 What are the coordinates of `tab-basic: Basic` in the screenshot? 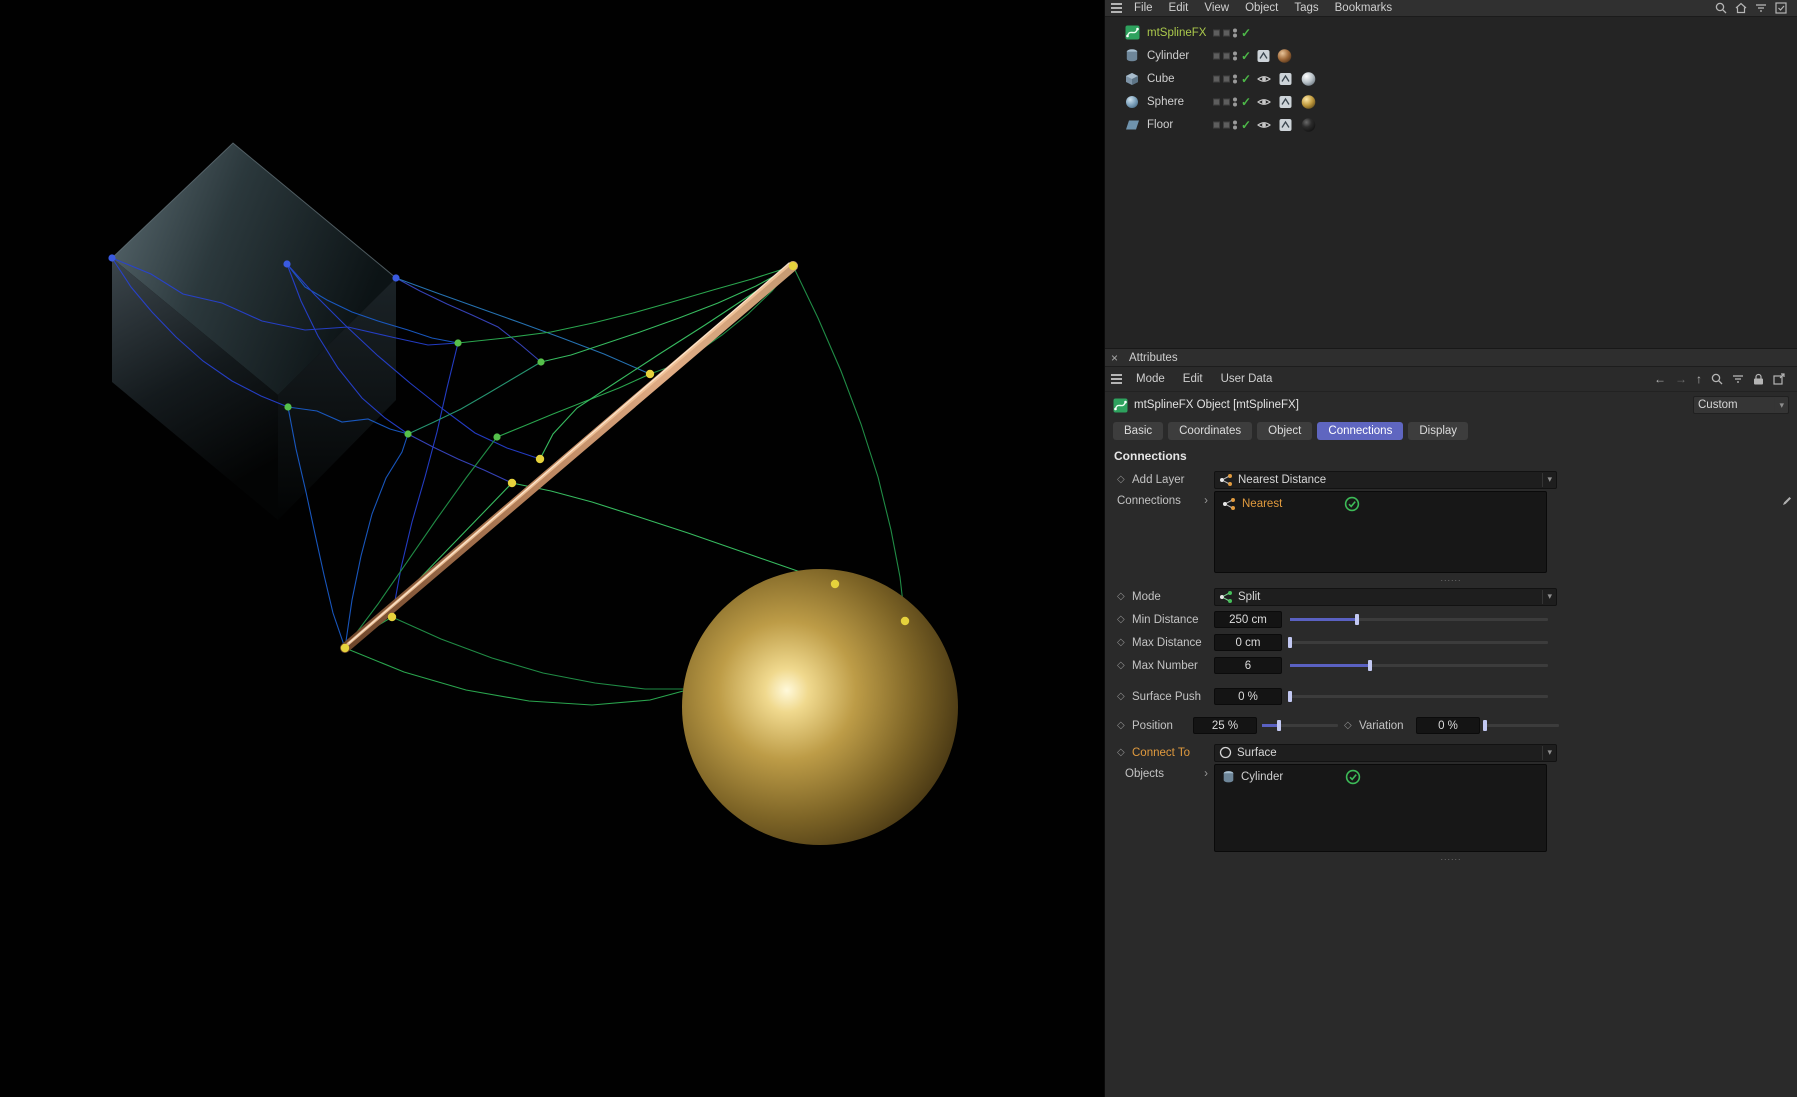 It's located at (1138, 431).